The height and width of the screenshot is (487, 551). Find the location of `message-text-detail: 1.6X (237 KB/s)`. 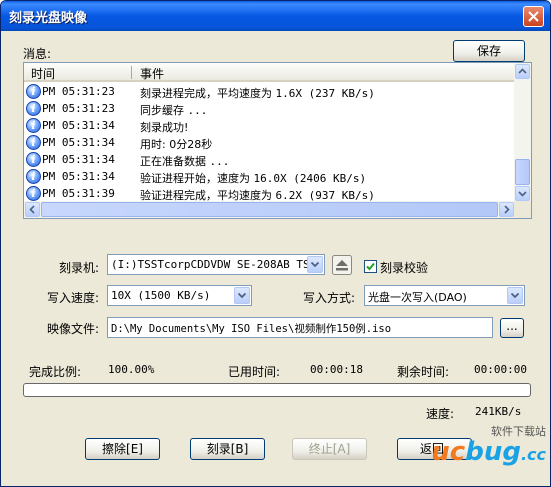

message-text-detail: 1.6X (237 KB/s) is located at coordinates (325, 93).